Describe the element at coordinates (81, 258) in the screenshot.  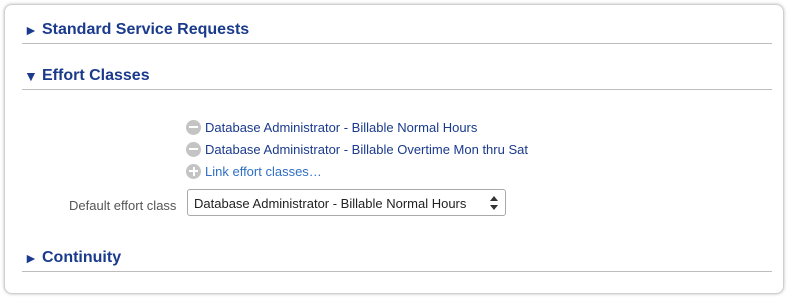
I see `section-title-continuity: Continuity` at that location.